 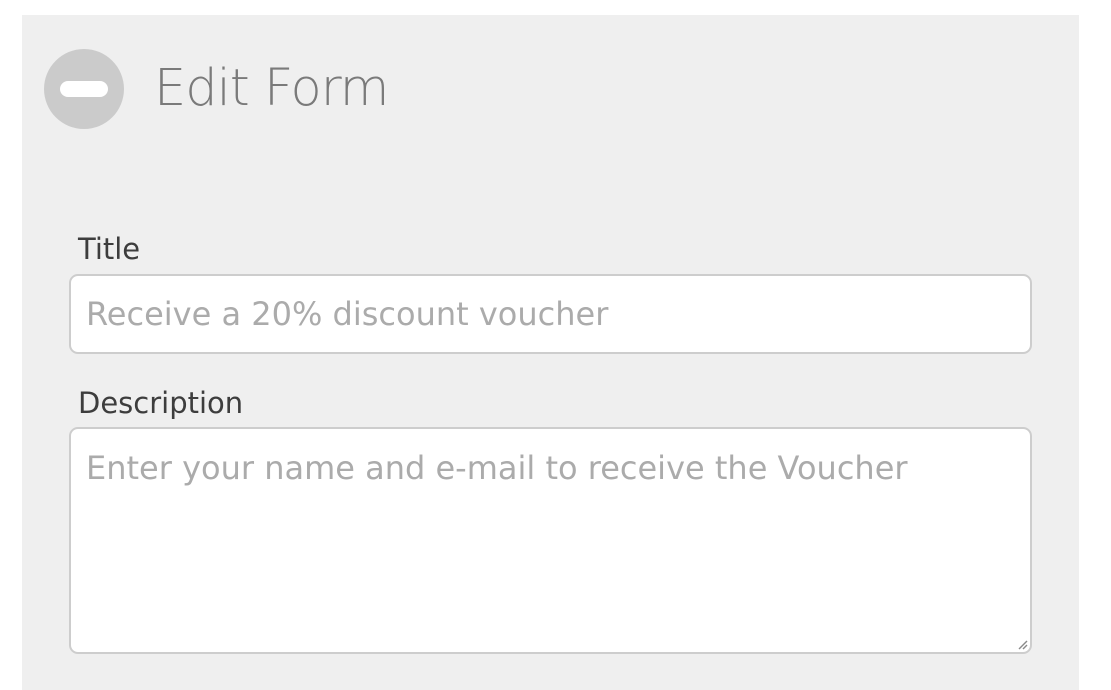 What do you see at coordinates (550, 314) in the screenshot?
I see `title-input` at bounding box center [550, 314].